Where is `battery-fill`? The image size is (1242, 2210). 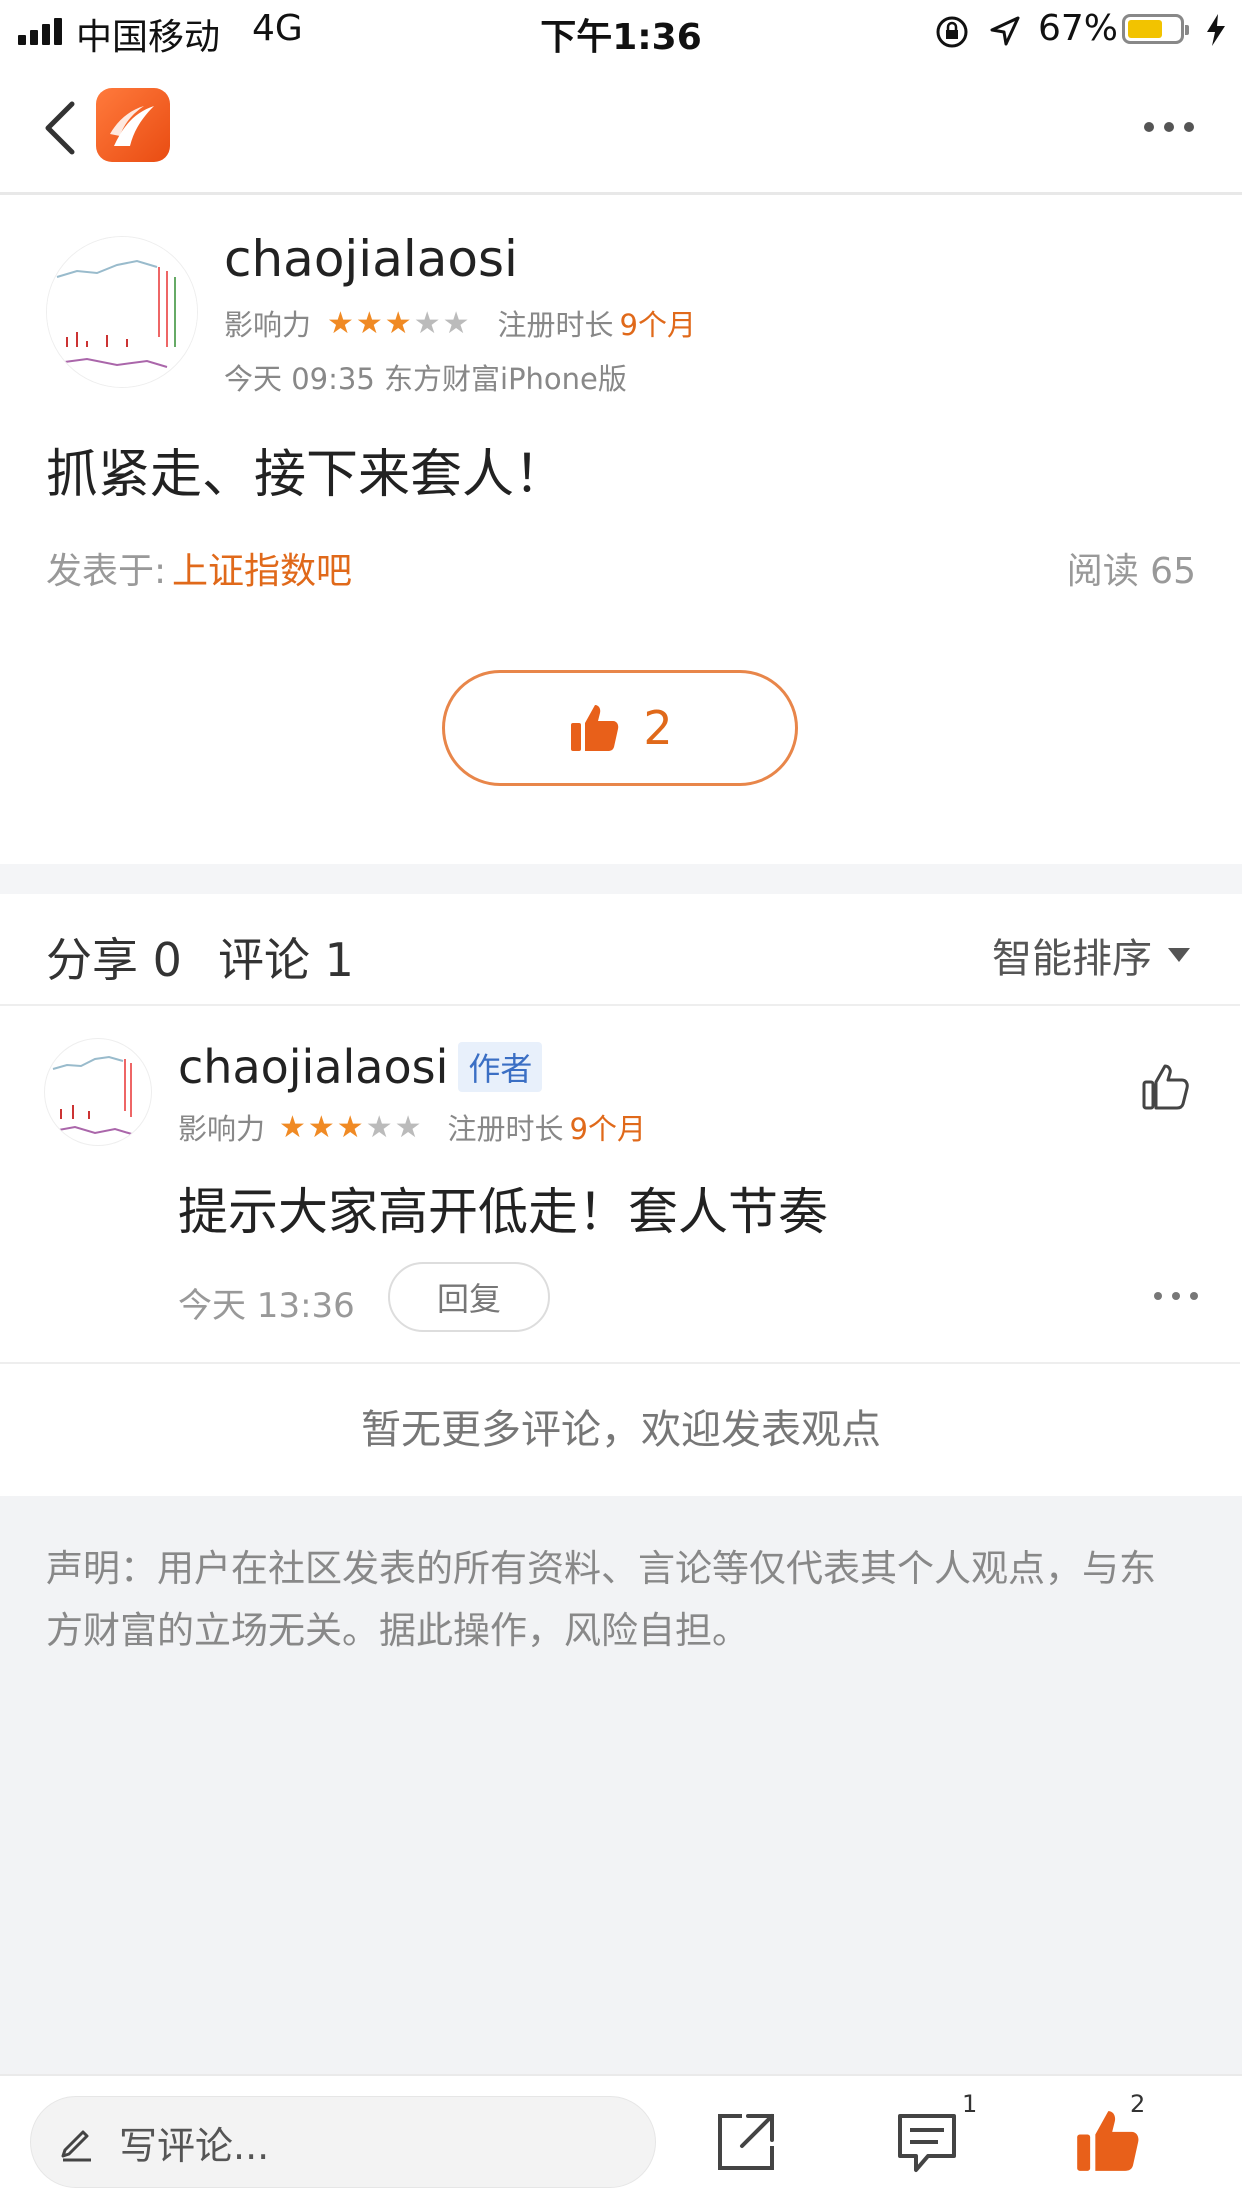 battery-fill is located at coordinates (1145, 29).